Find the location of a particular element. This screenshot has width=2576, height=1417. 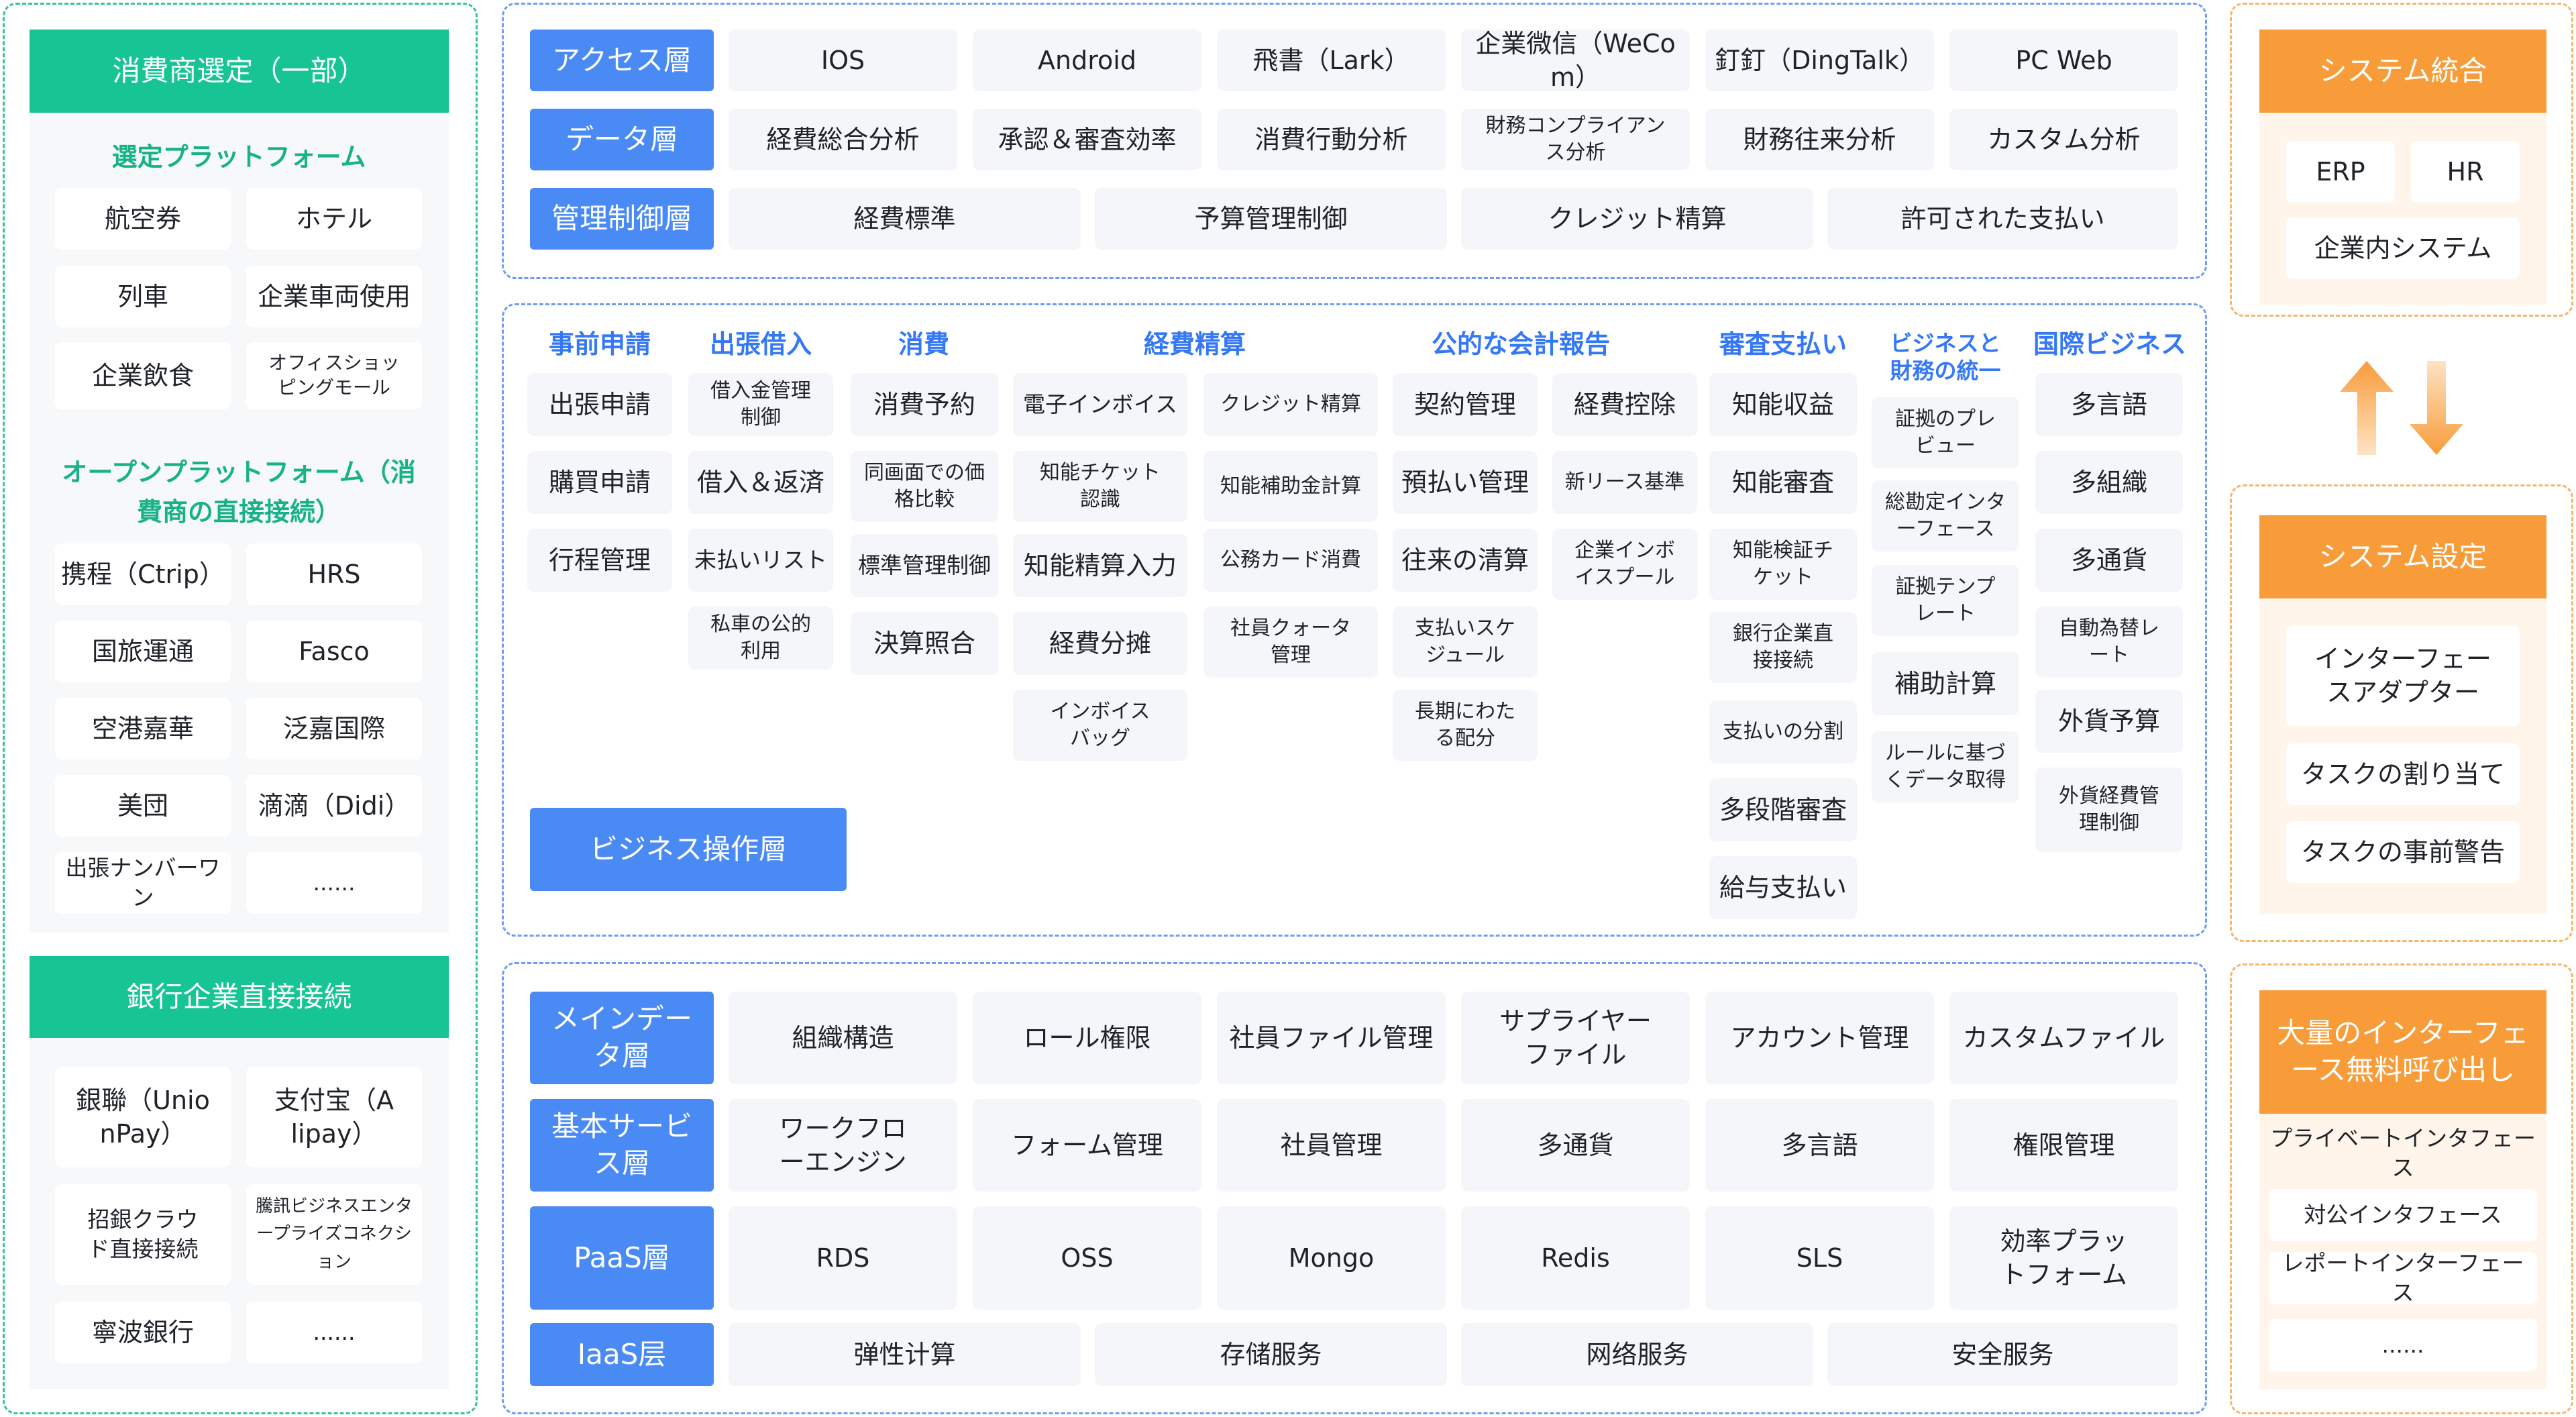

business-item: 多段階審査 is located at coordinates (1783, 809).